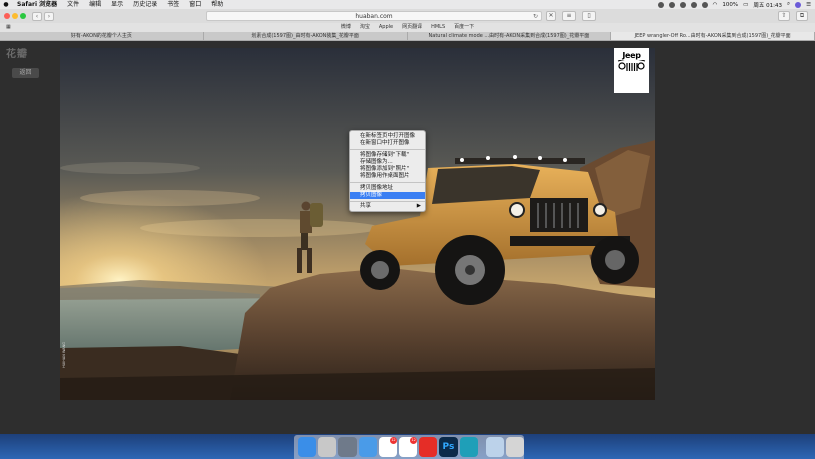  What do you see at coordinates (387, 176) in the screenshot?
I see `ctx-use-as-desktop: 将图像用作桌面图片` at bounding box center [387, 176].